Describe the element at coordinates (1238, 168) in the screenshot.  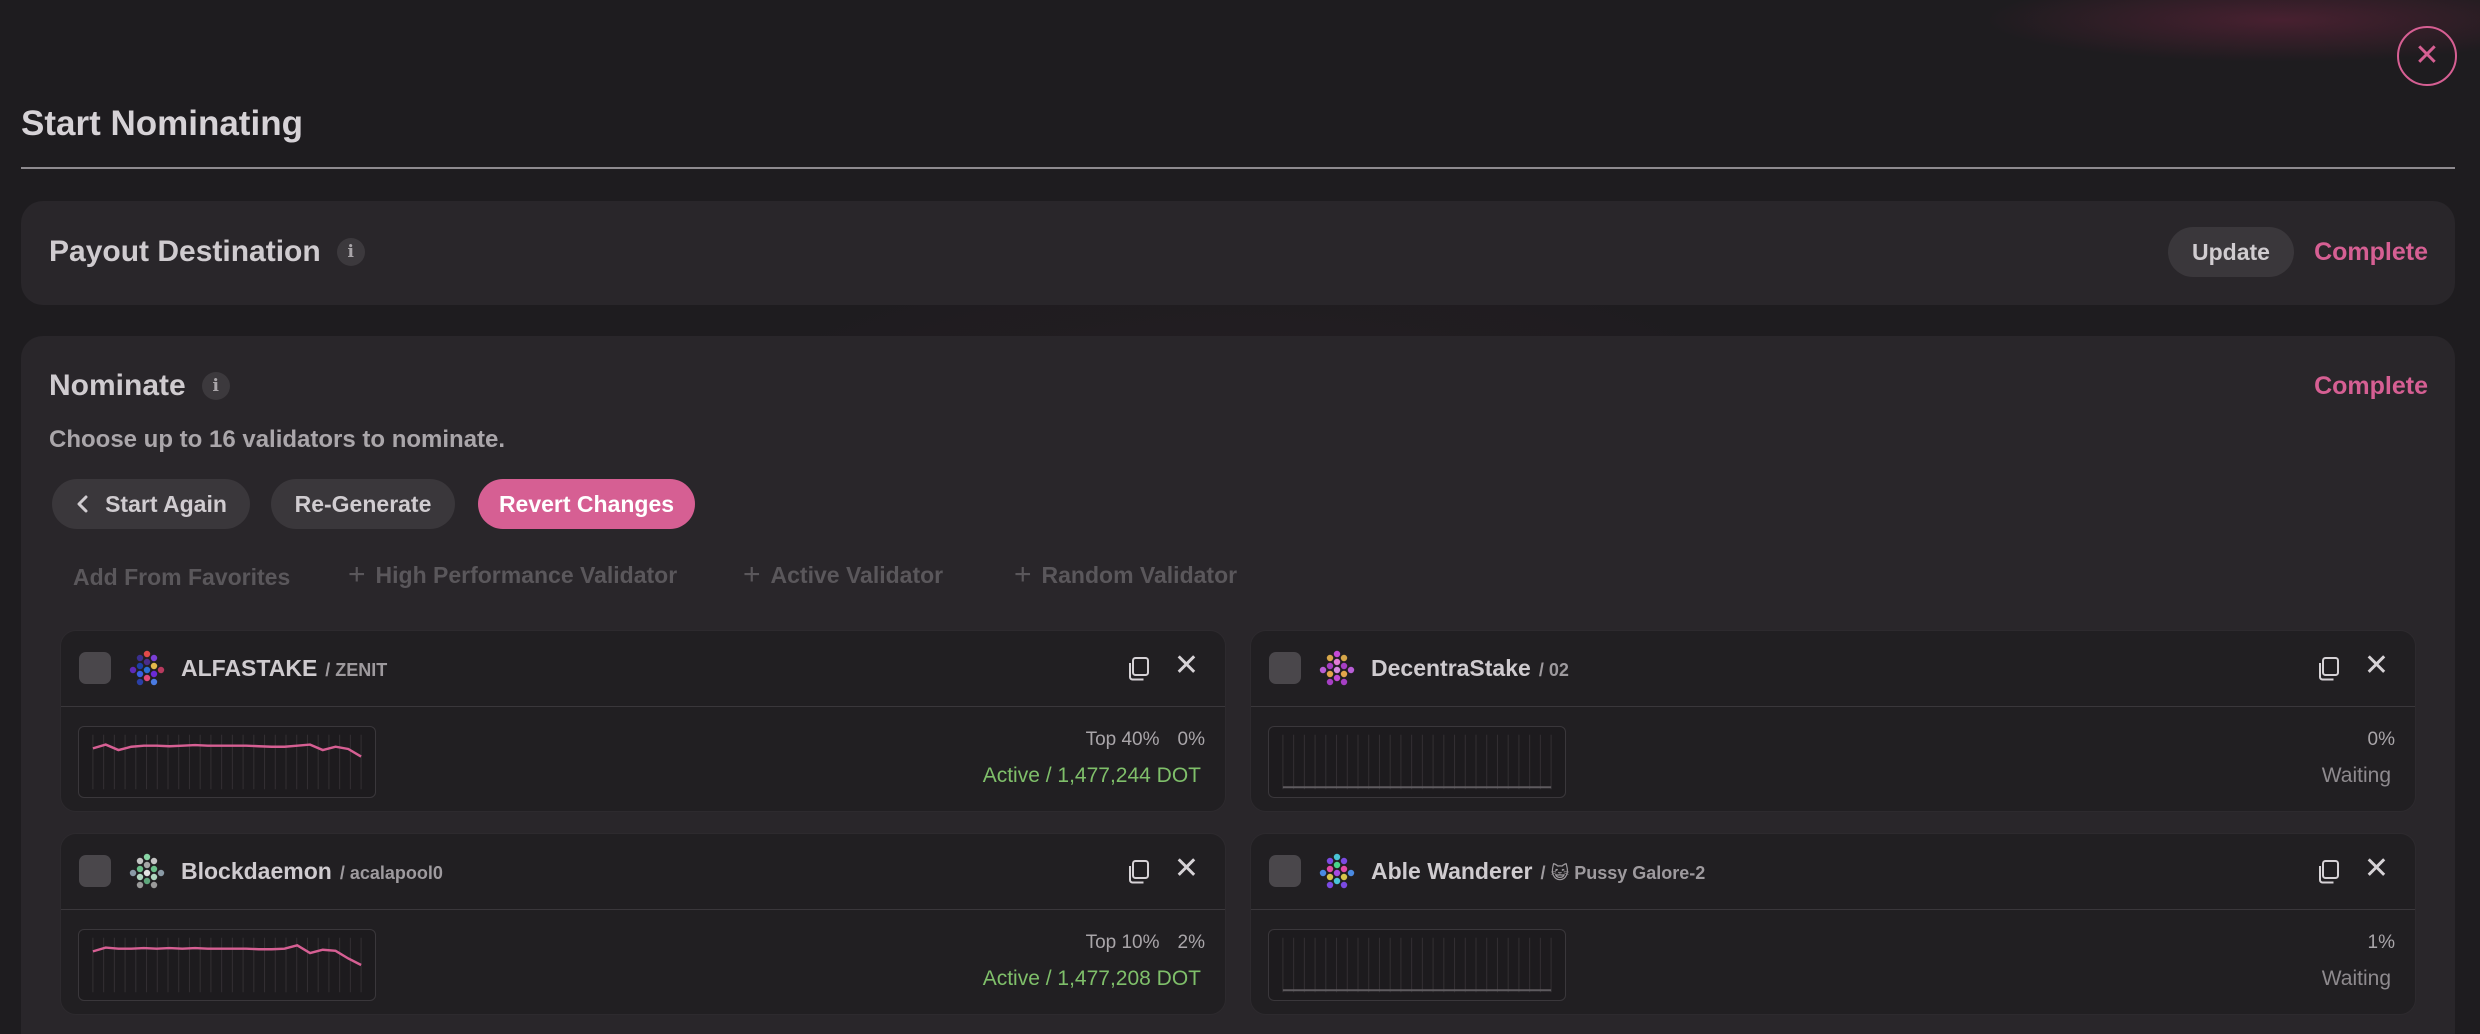
I see `title-divider` at that location.